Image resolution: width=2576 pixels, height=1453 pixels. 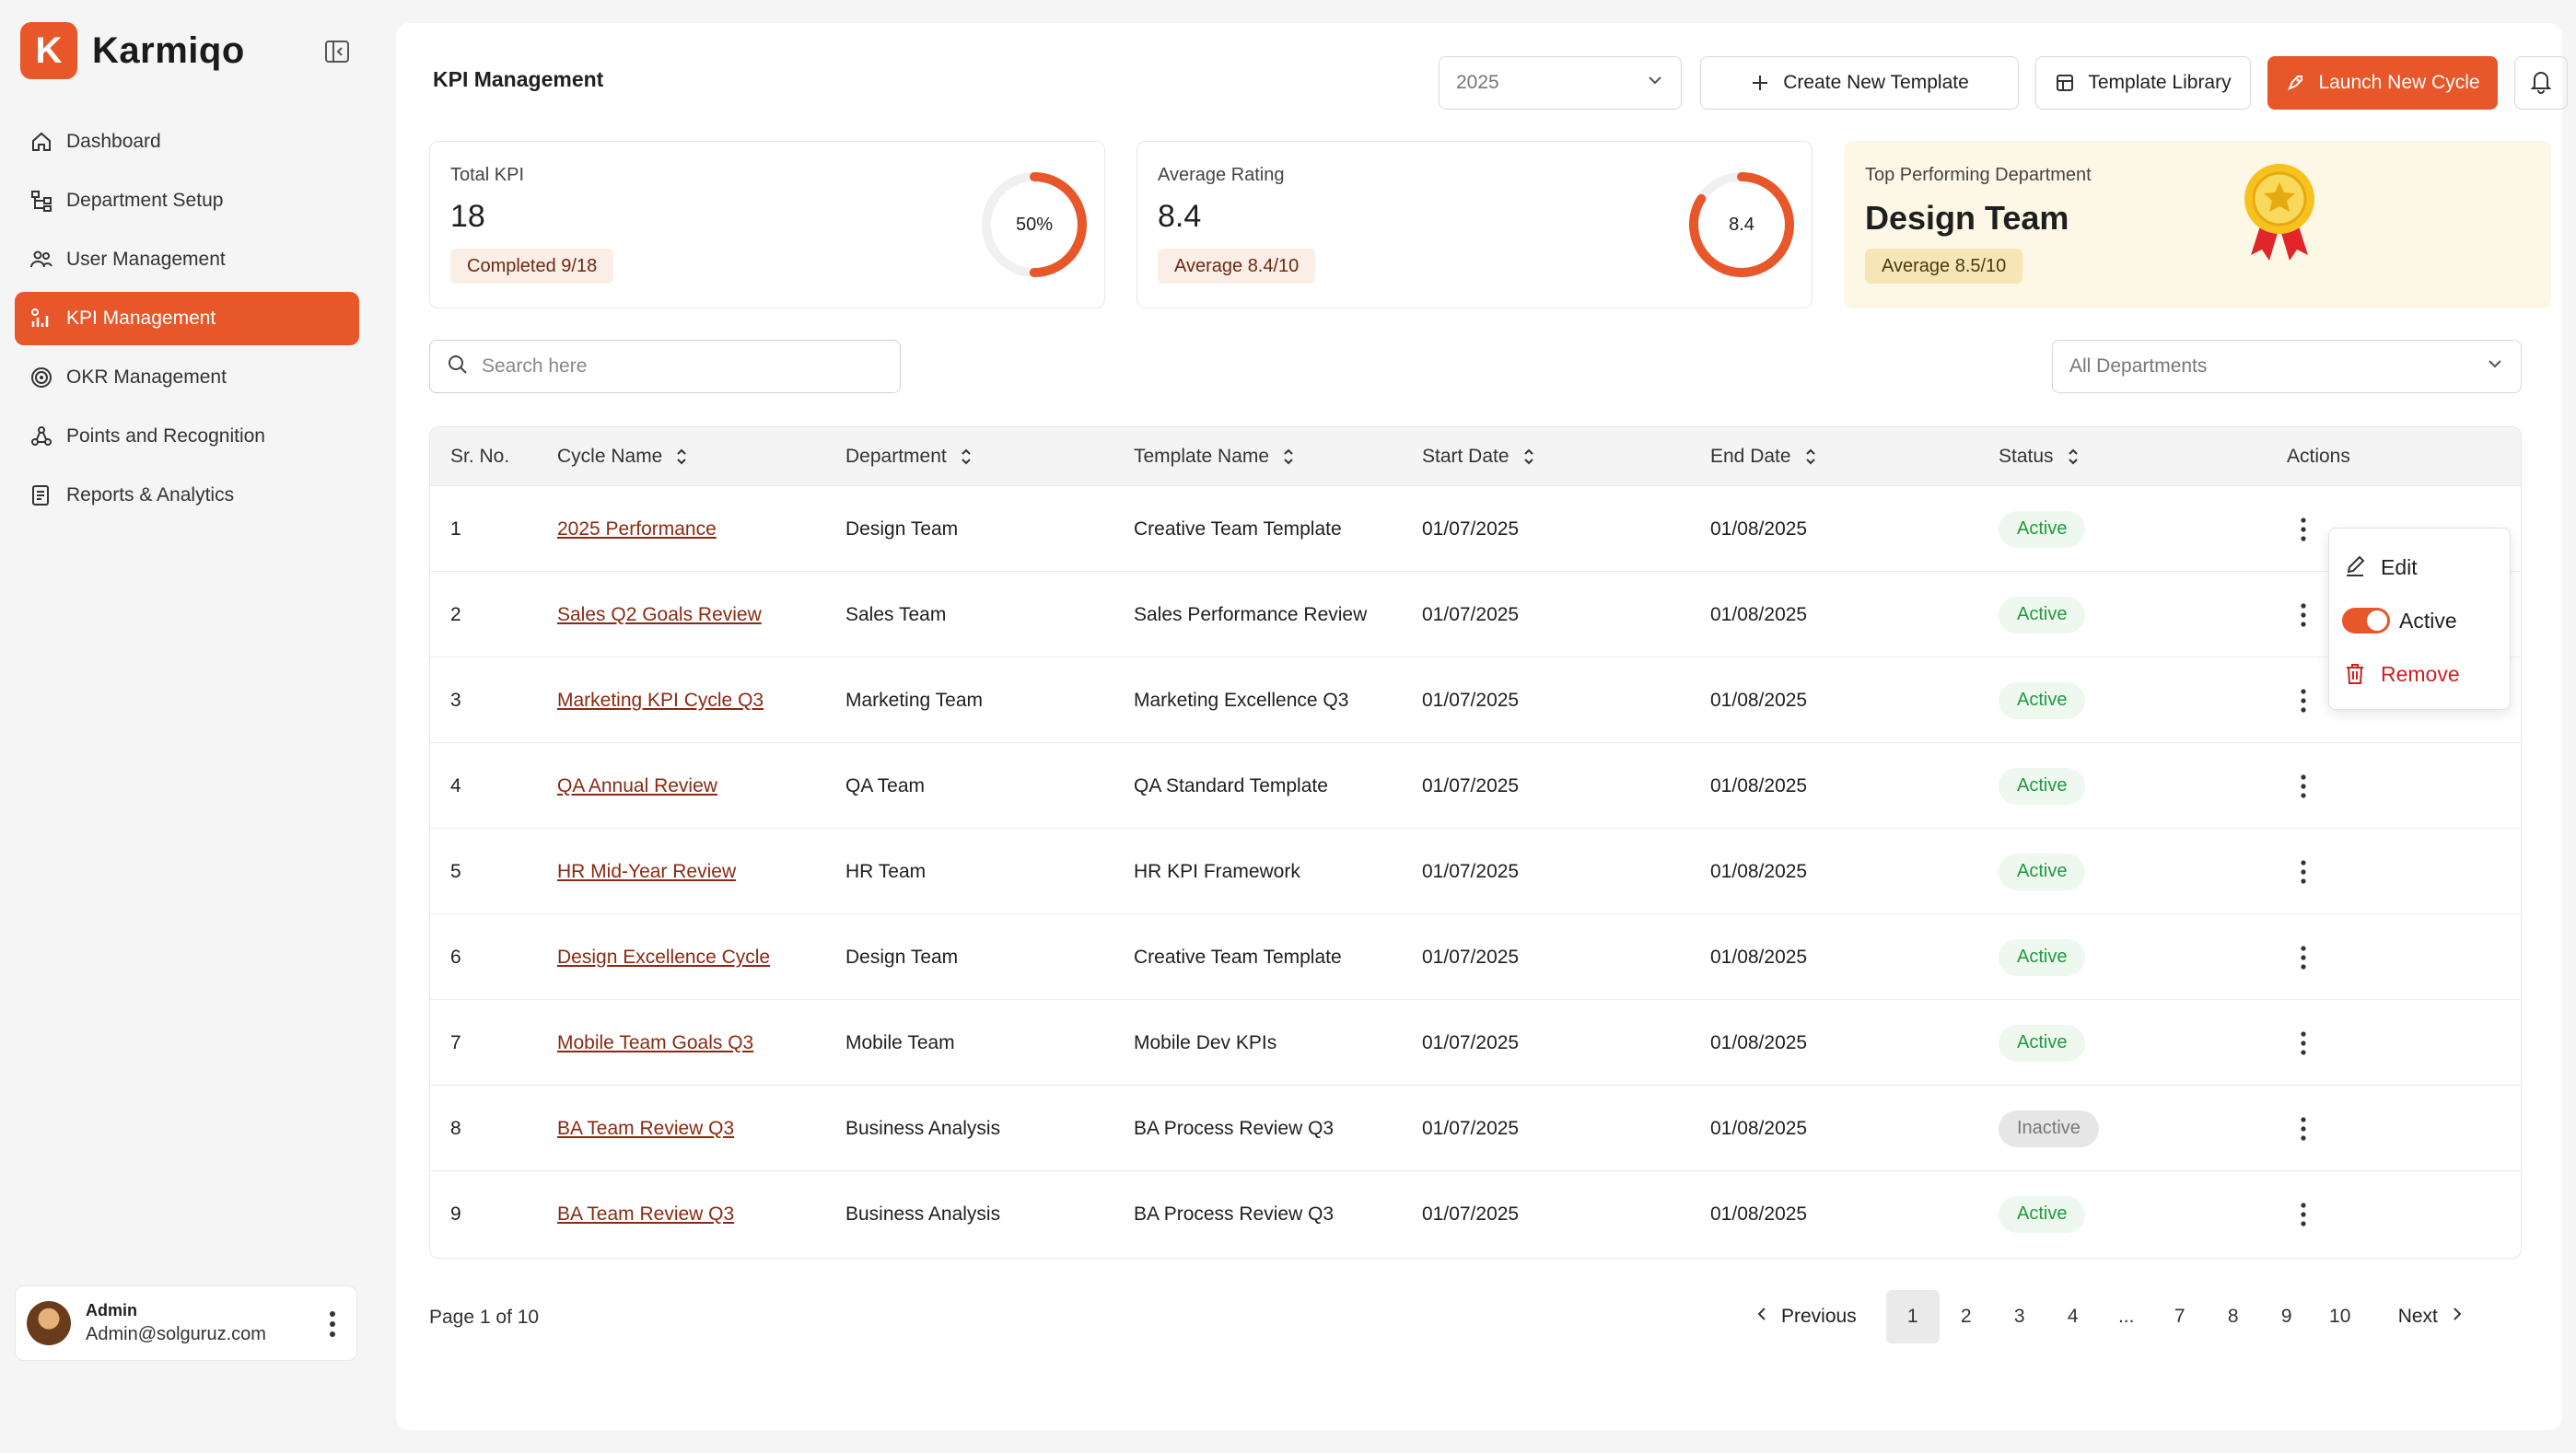 What do you see at coordinates (1234, 1214) in the screenshot?
I see `cell-template-name: BA Process Review Q3` at bounding box center [1234, 1214].